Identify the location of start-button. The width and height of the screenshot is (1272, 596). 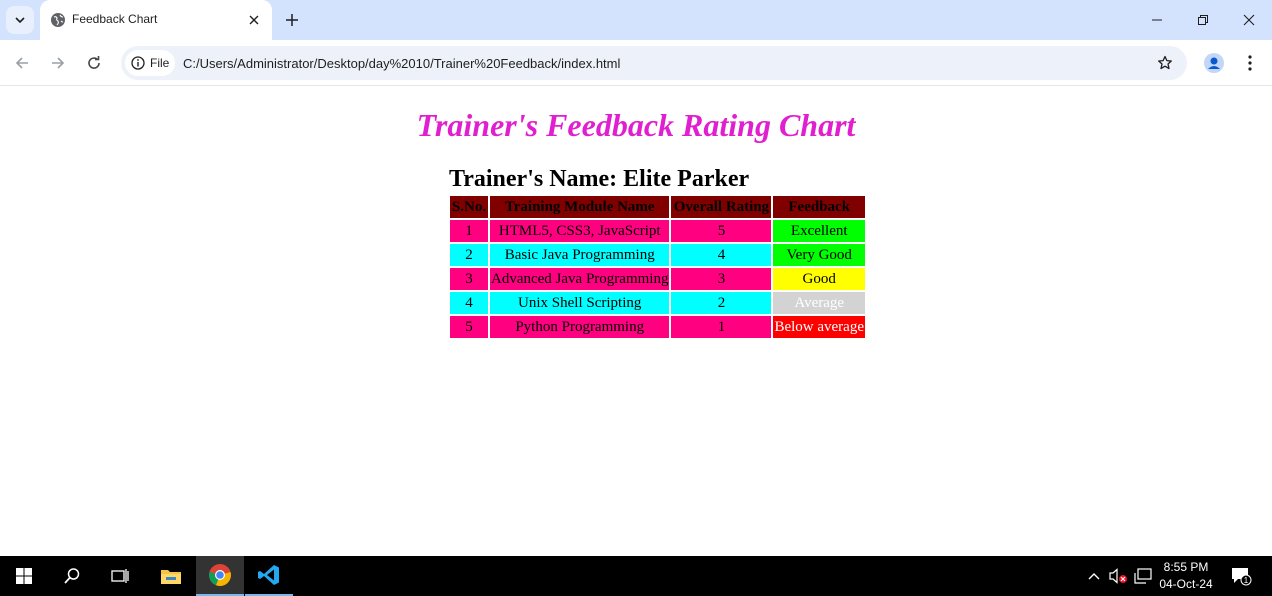
(24, 576).